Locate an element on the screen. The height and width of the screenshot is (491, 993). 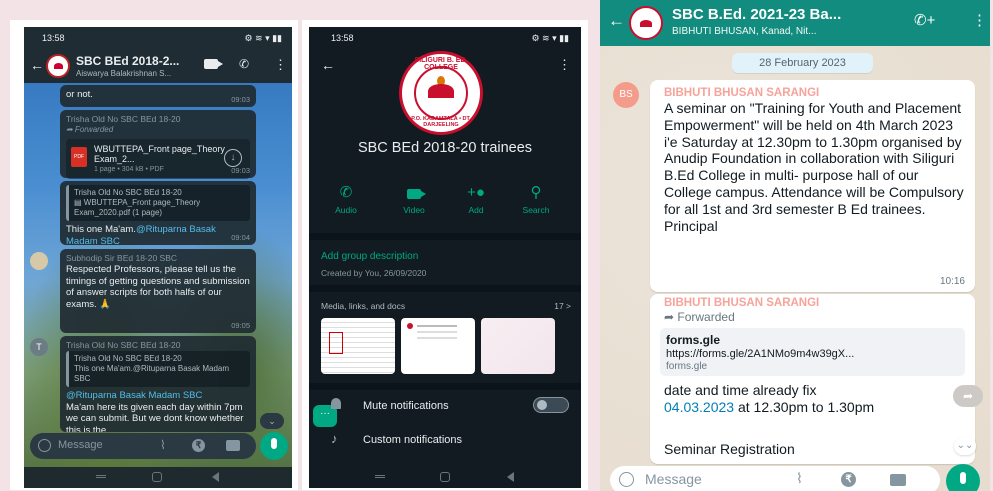
audio-button: ✆ Audio is located at coordinates (346, 199).